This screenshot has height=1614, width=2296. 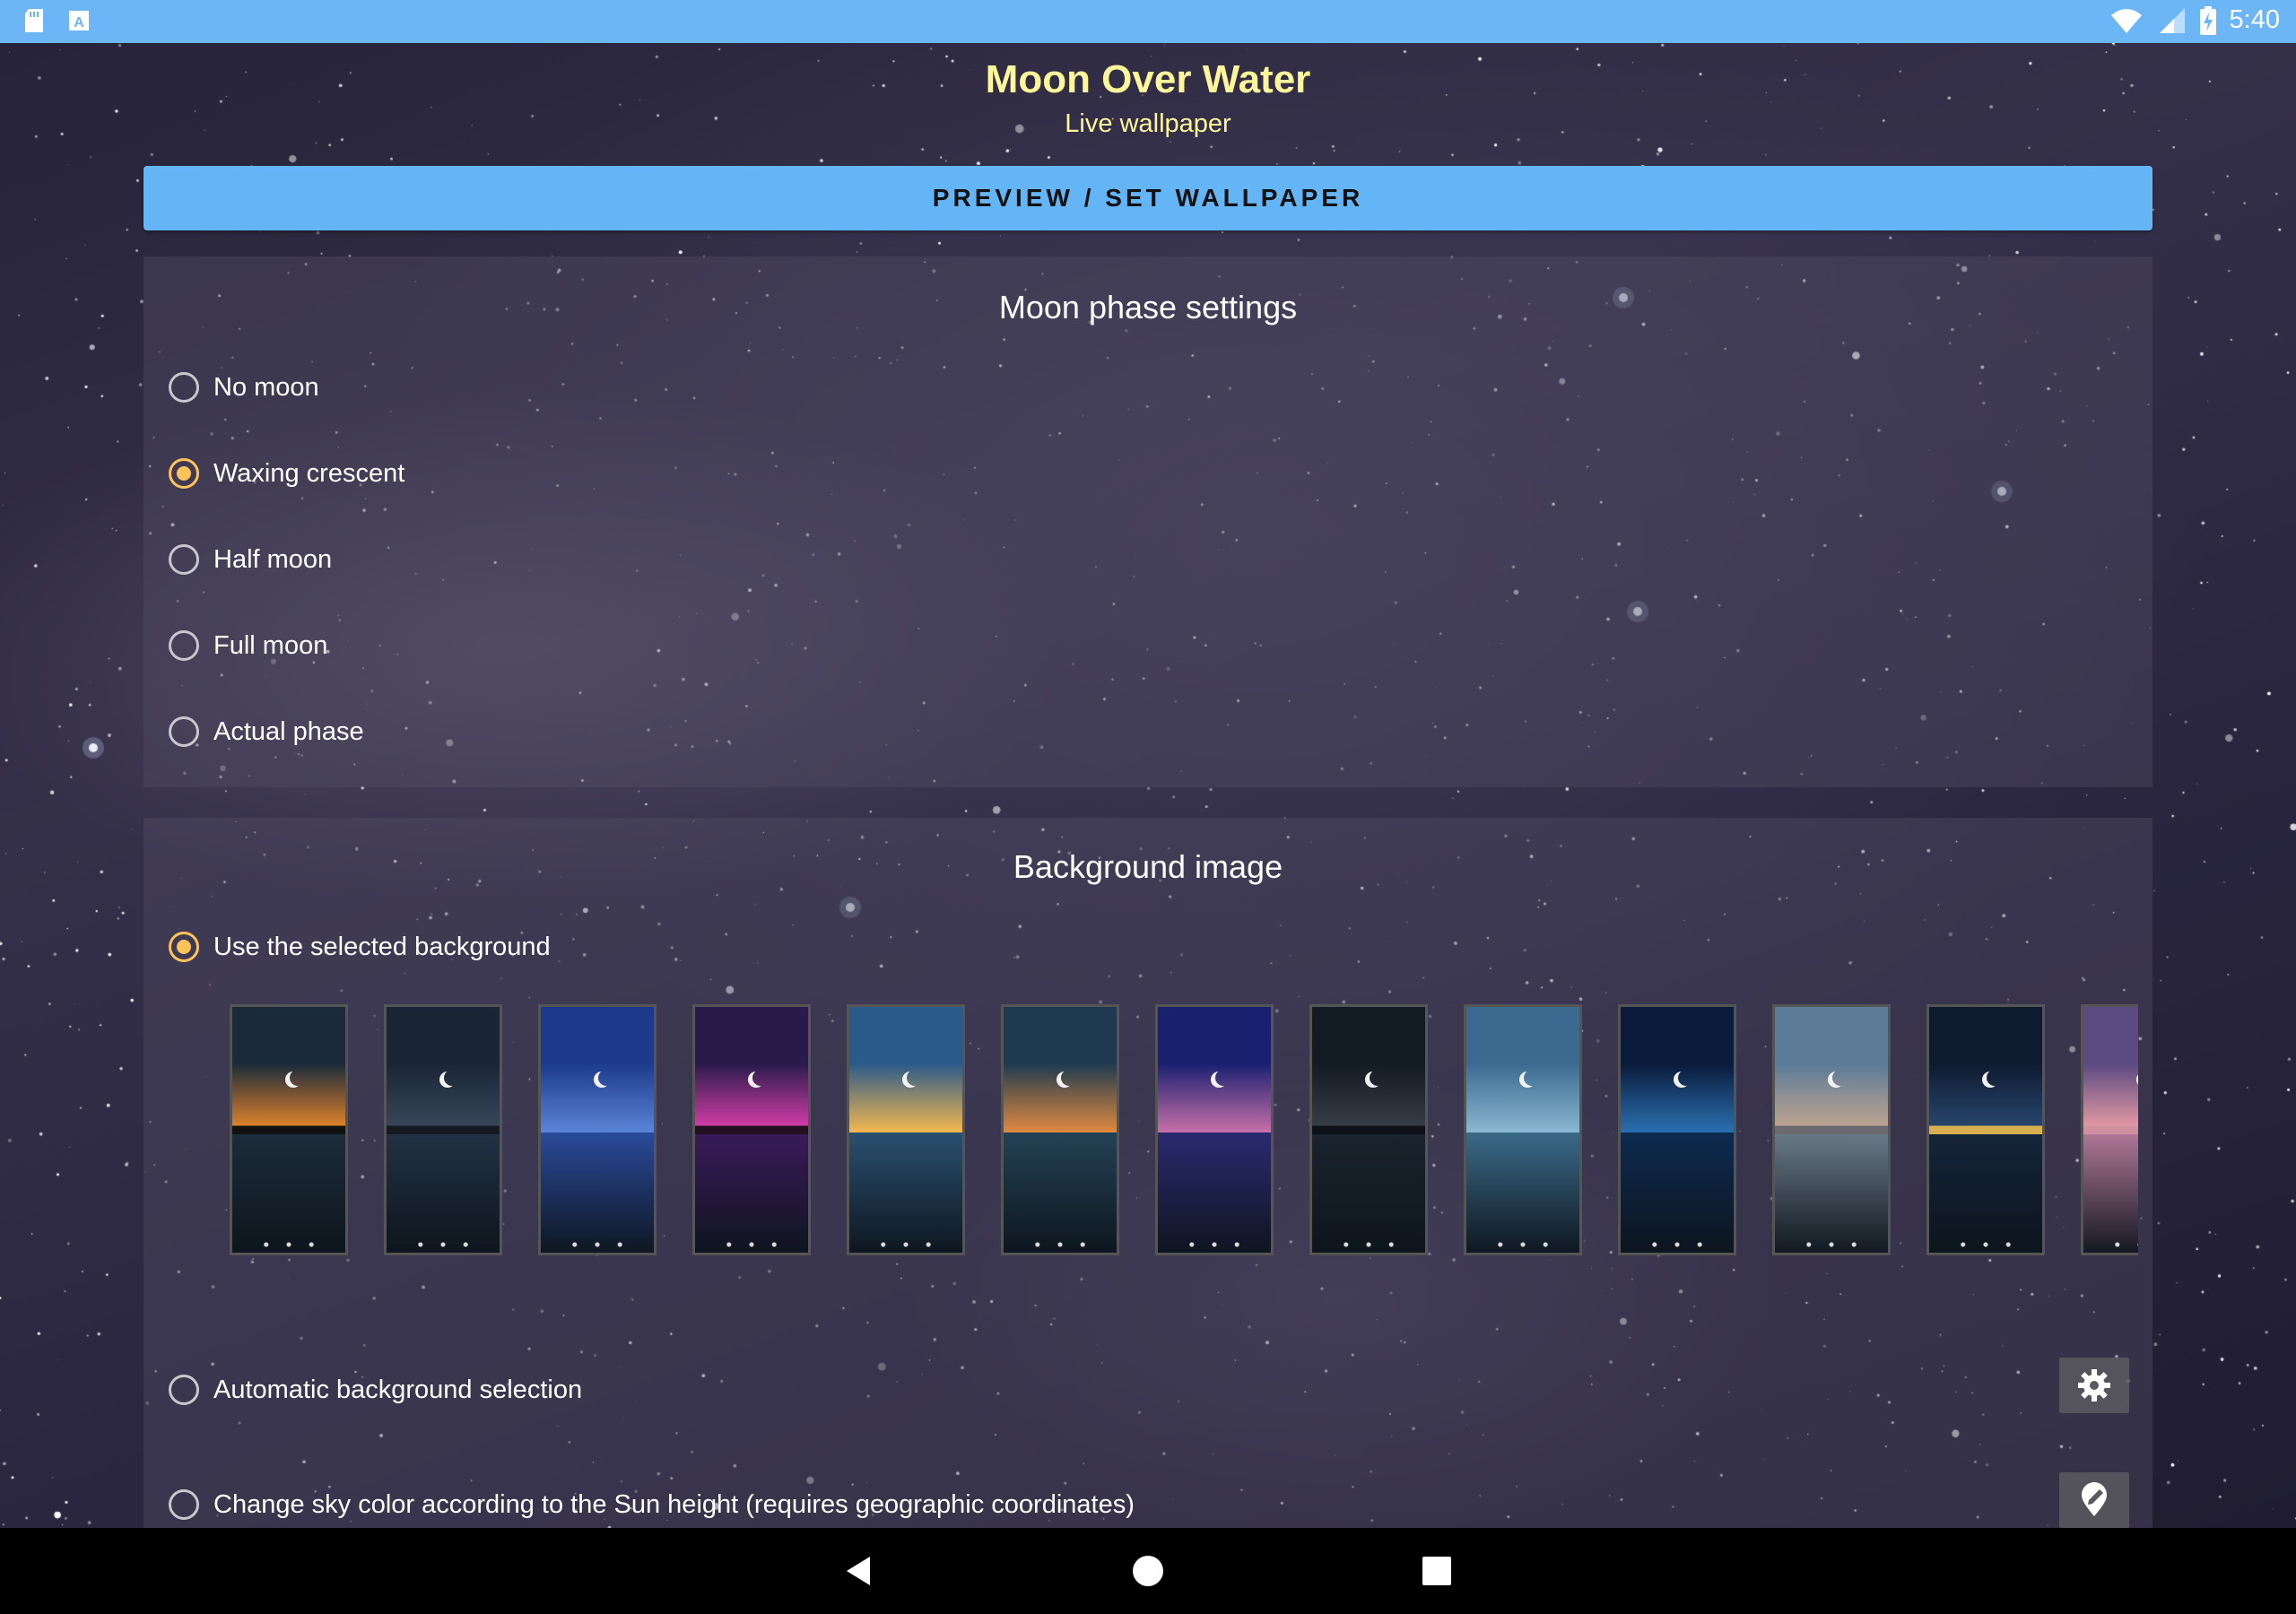 I want to click on background-thumbnail-purple-magenta, so click(x=751, y=1129).